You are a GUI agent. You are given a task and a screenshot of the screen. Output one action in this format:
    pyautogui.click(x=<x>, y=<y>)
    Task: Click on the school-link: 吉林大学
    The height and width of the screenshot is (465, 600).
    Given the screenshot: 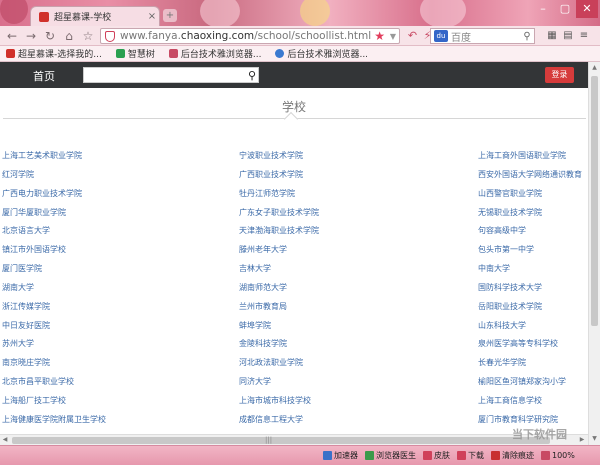 What is the action you would take?
    pyautogui.click(x=354, y=268)
    